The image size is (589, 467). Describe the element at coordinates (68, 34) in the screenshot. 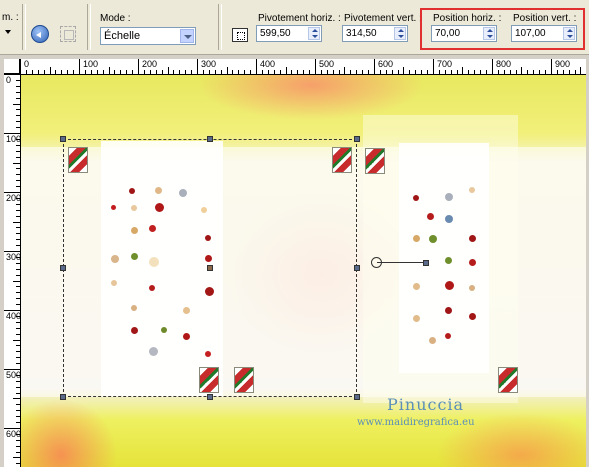

I see `apply-icon` at that location.